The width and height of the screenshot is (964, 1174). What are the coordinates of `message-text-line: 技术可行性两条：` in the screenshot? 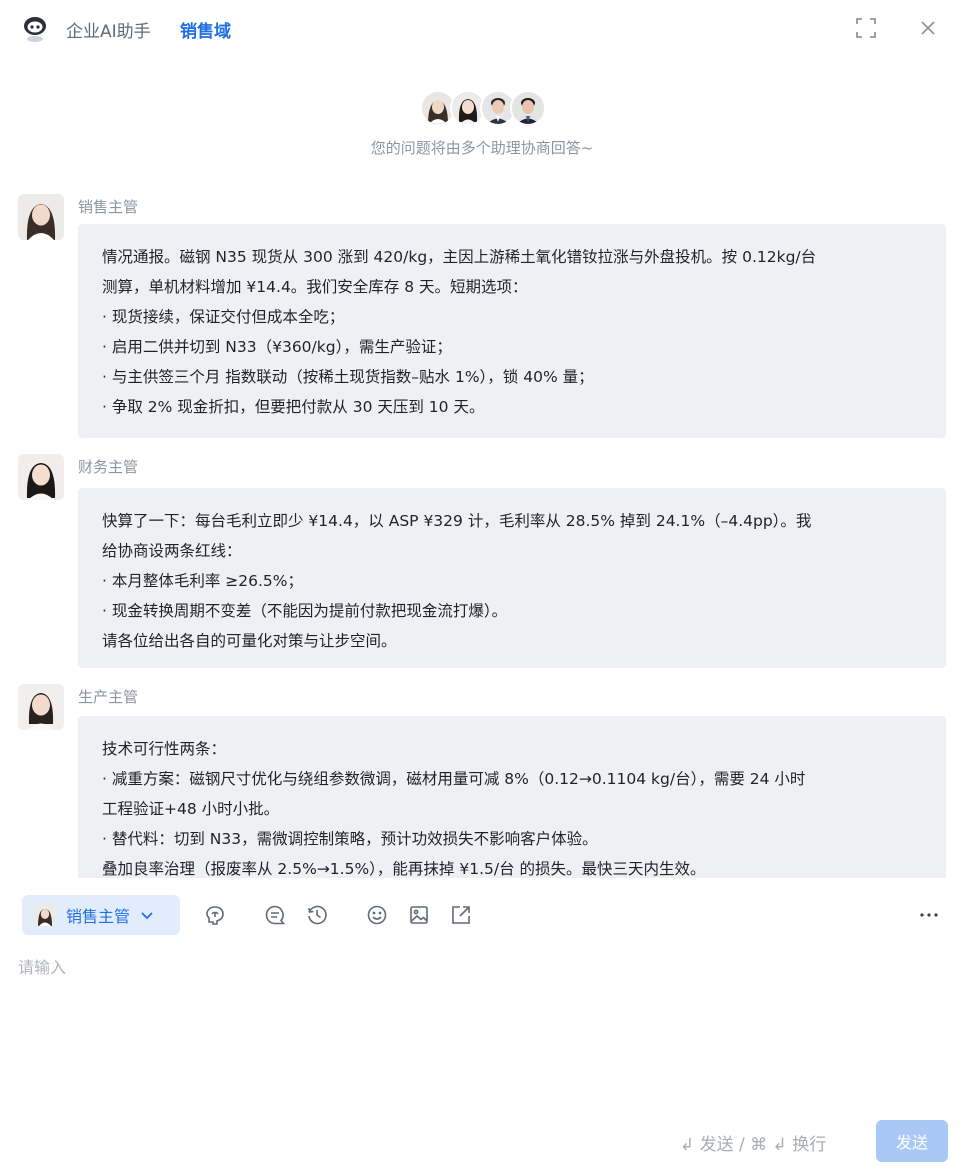 It's located at (164, 749).